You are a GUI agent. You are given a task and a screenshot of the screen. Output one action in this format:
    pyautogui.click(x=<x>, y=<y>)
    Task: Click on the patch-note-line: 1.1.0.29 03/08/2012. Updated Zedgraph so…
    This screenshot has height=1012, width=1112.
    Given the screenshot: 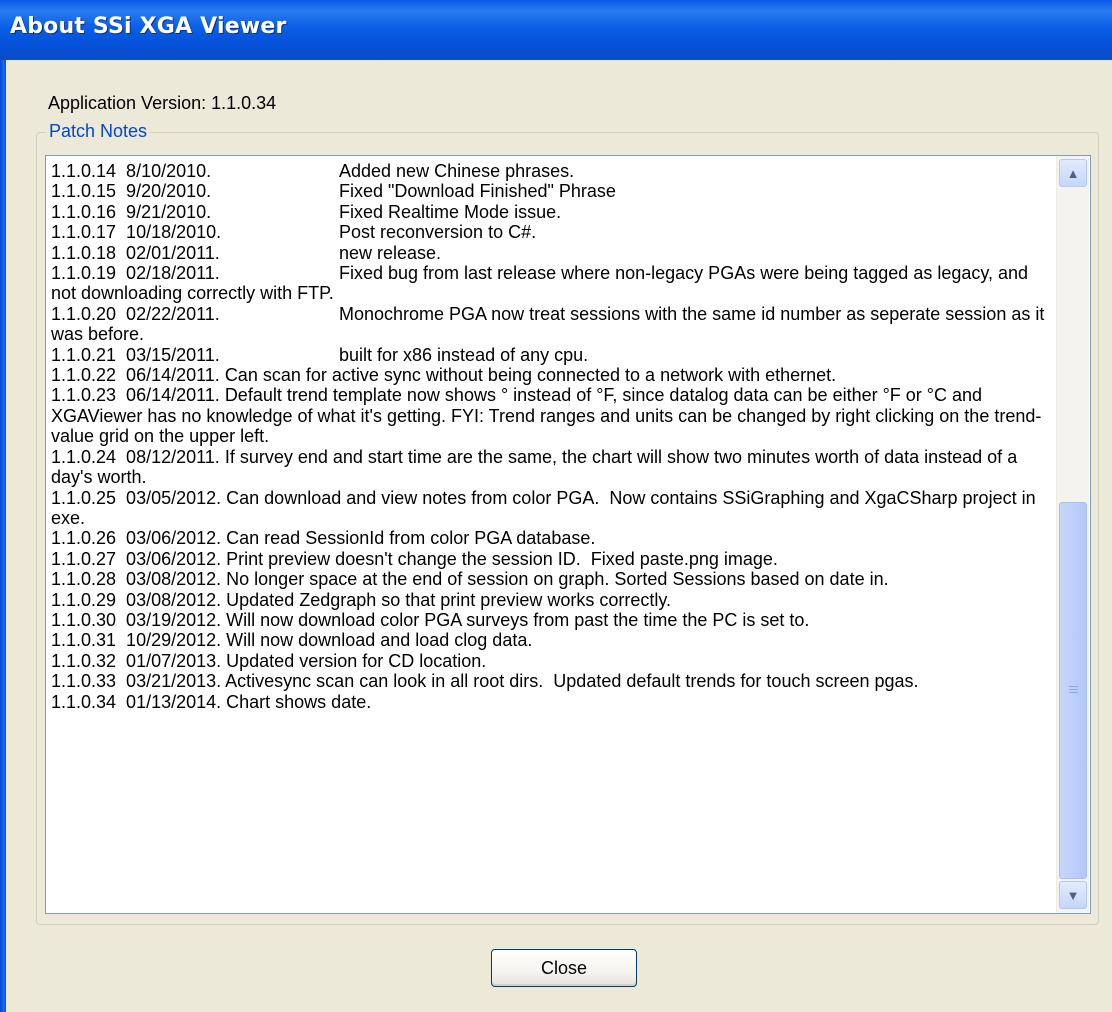 What is the action you would take?
    pyautogui.click(x=361, y=599)
    